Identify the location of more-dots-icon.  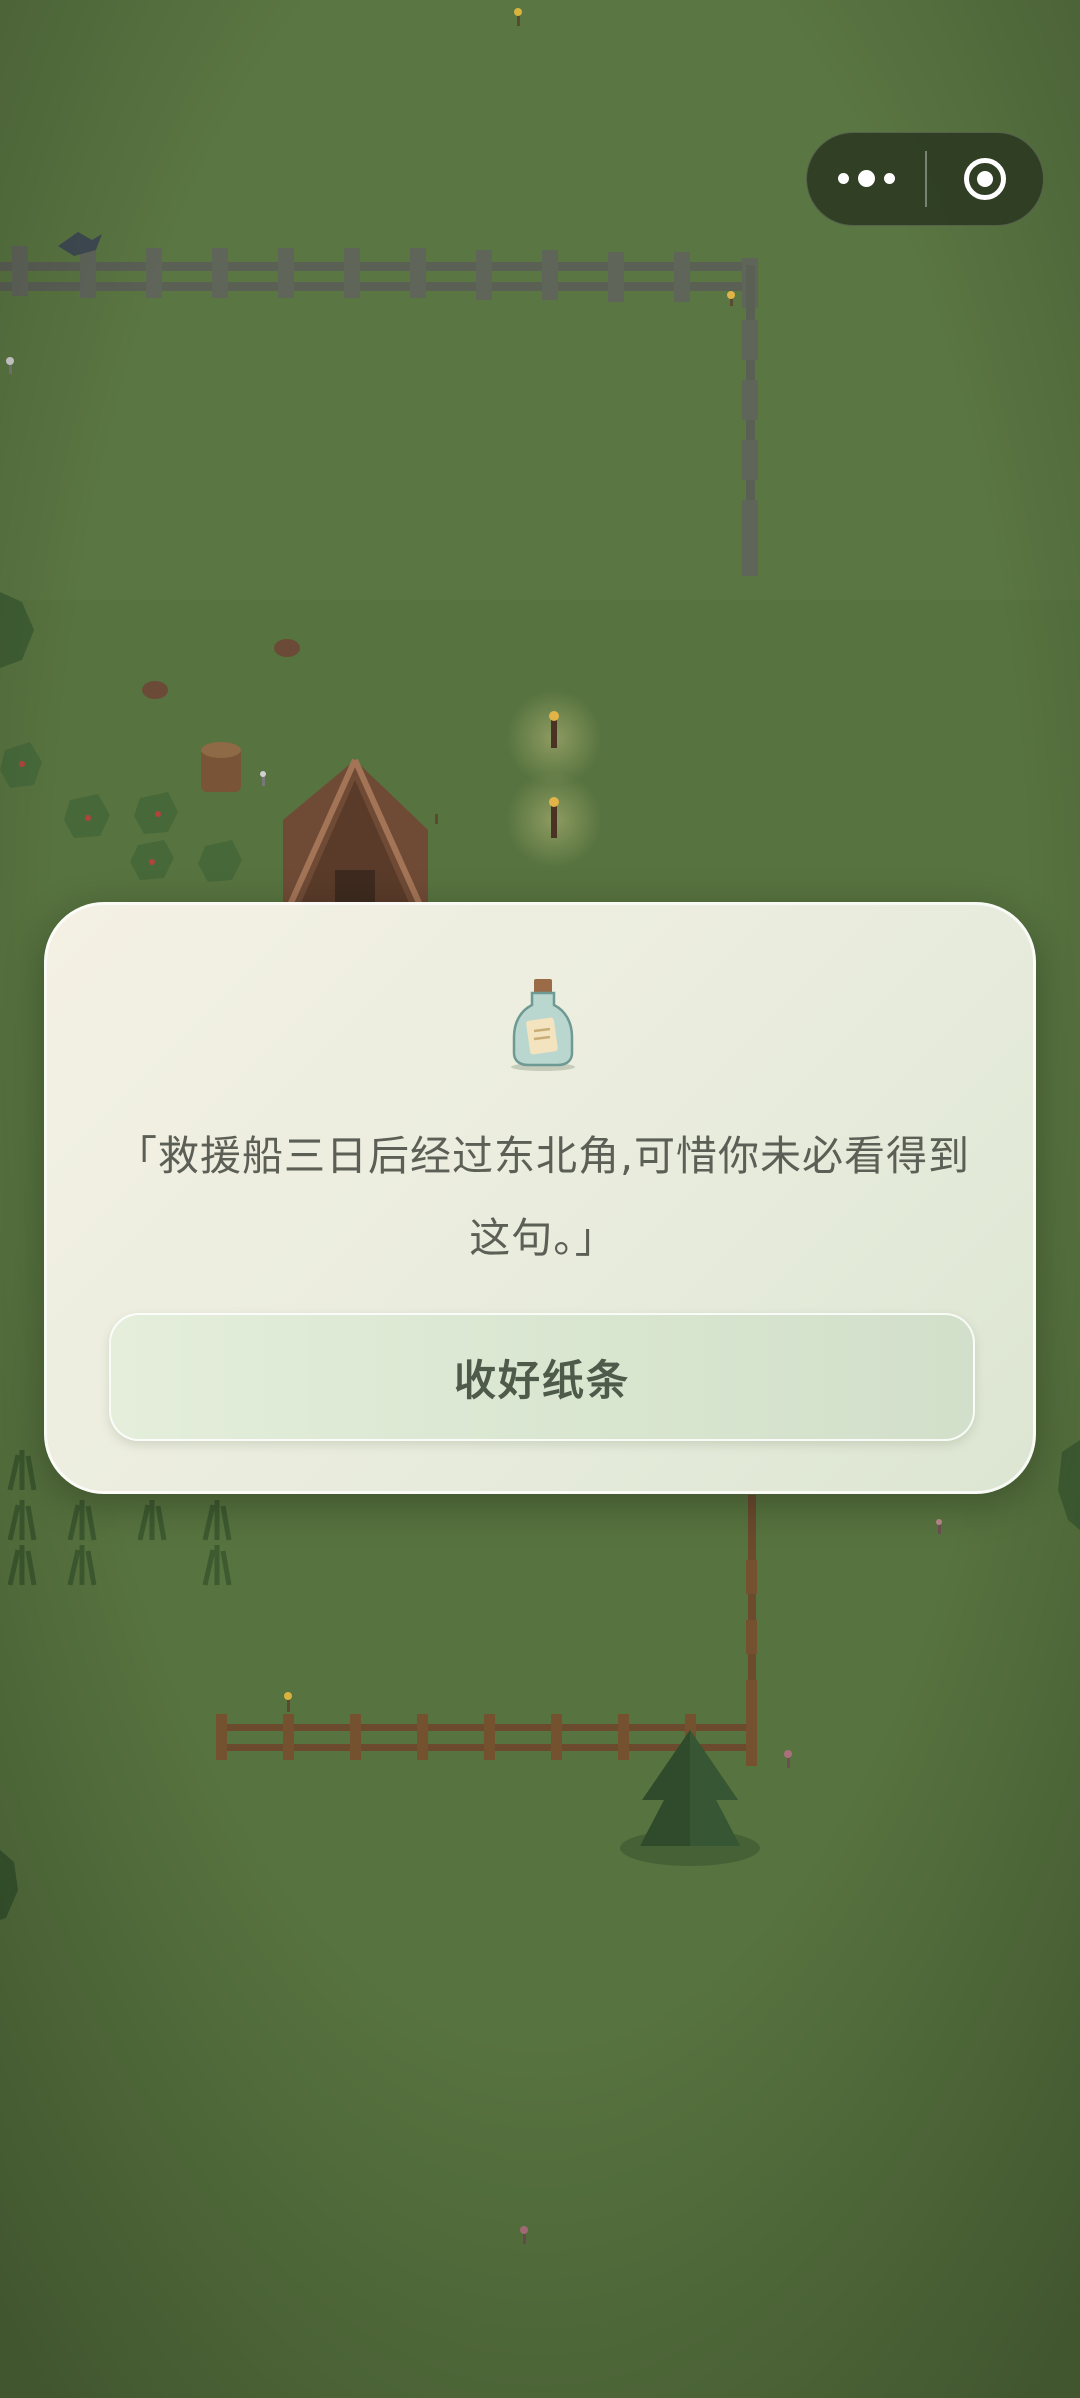
(843, 178).